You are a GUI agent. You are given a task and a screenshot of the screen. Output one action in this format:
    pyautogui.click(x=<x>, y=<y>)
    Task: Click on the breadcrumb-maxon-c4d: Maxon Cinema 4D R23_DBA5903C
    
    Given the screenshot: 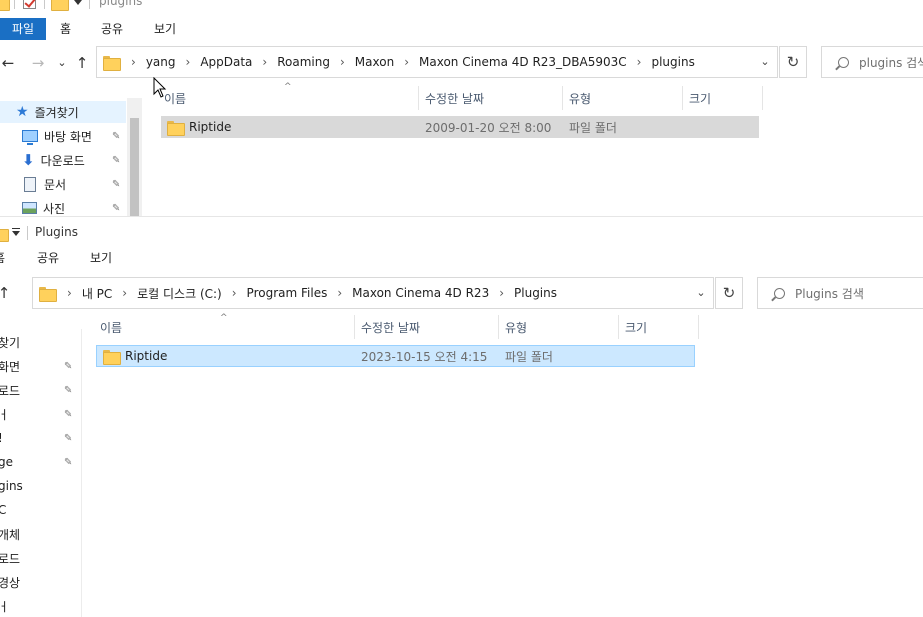 What is the action you would take?
    pyautogui.click(x=523, y=62)
    